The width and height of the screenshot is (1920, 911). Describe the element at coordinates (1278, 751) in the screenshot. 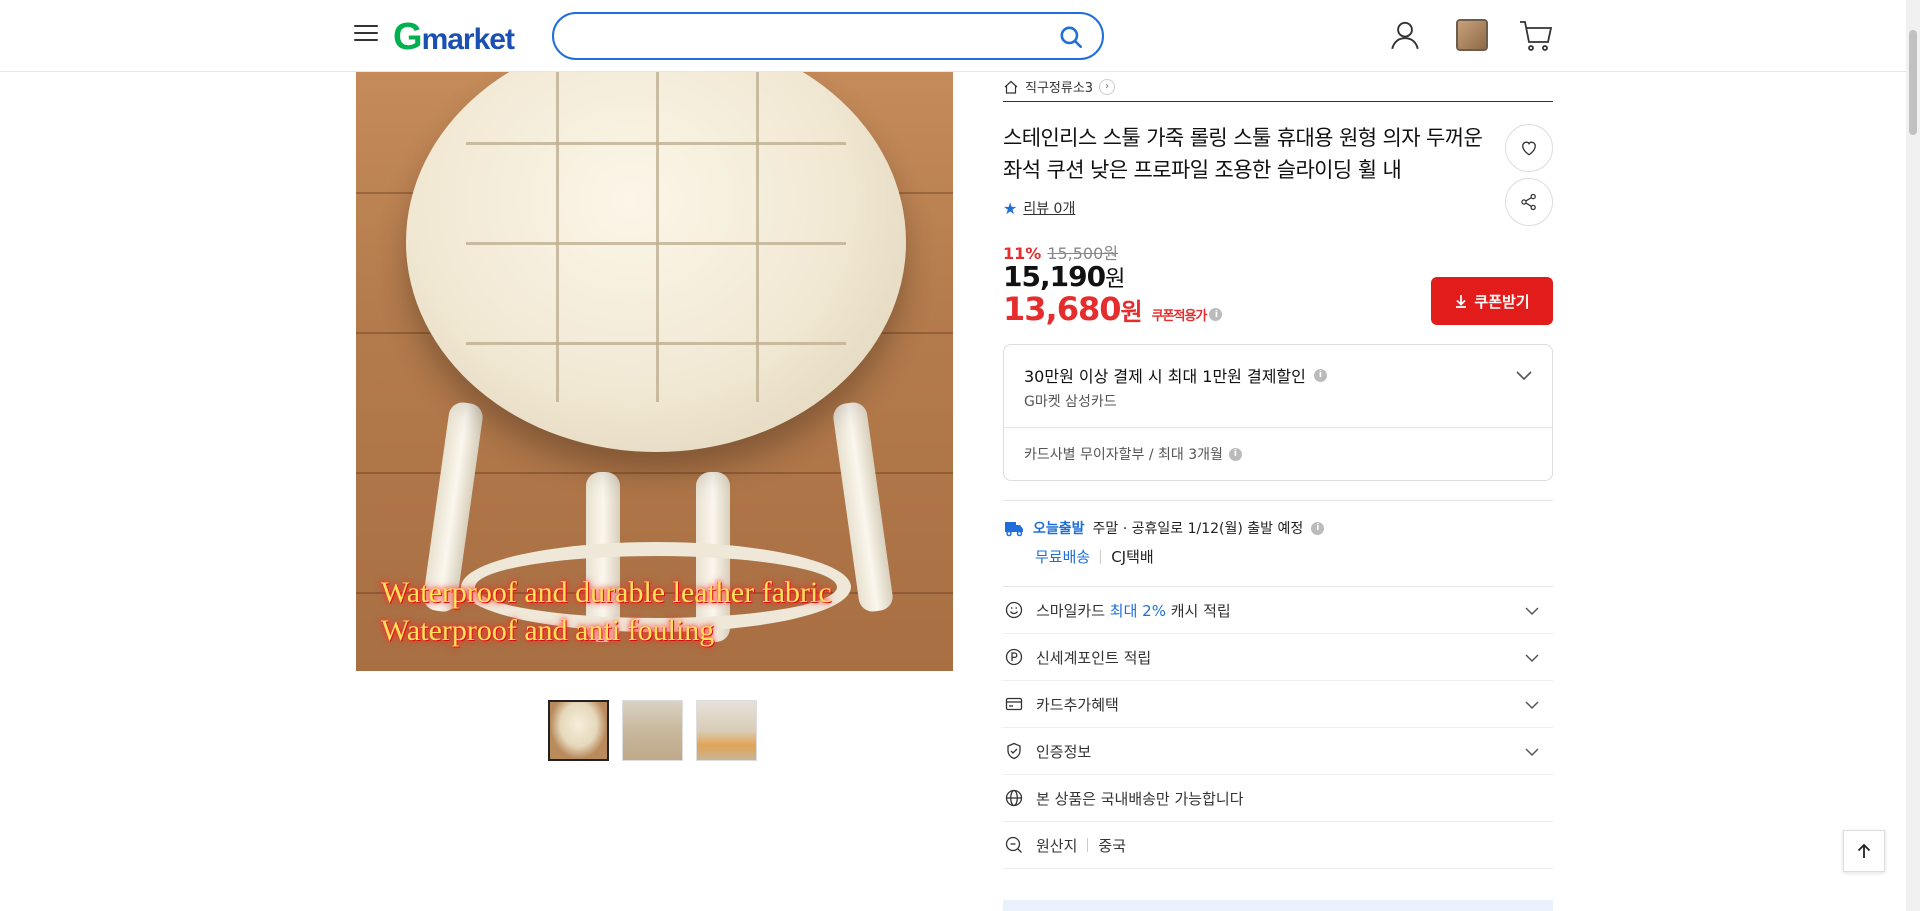

I see `certification-row: 인증정보` at that location.